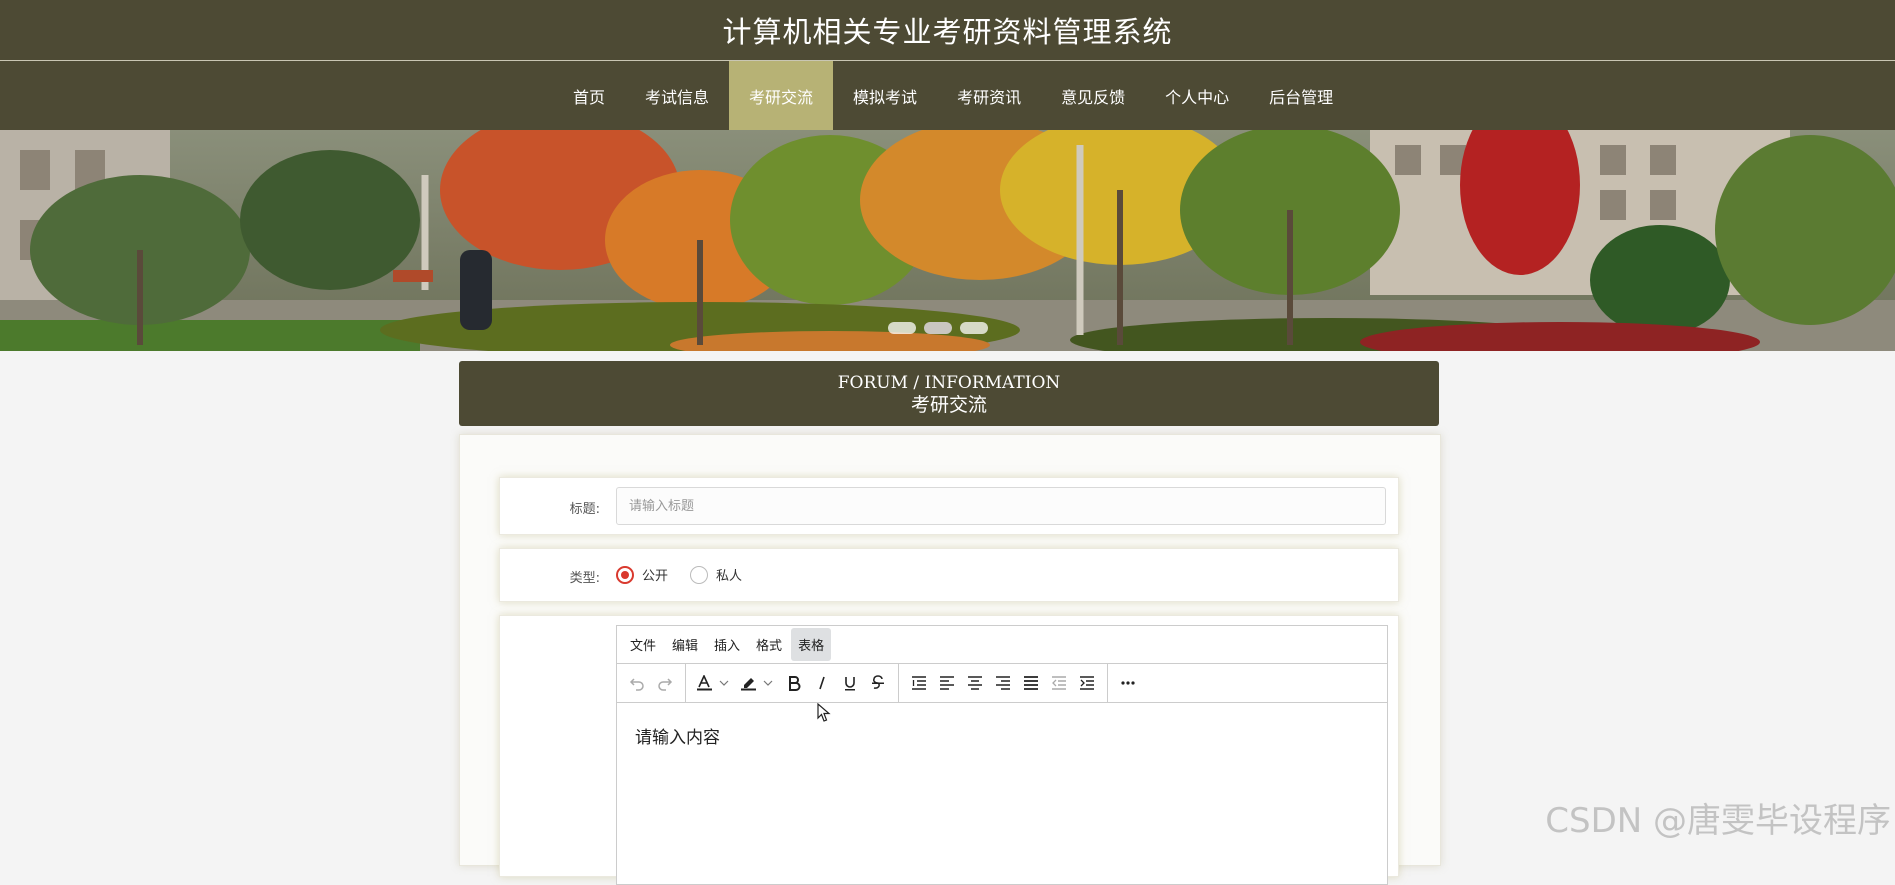  I want to click on nav-item-exam-info: 考试信息, so click(677, 95).